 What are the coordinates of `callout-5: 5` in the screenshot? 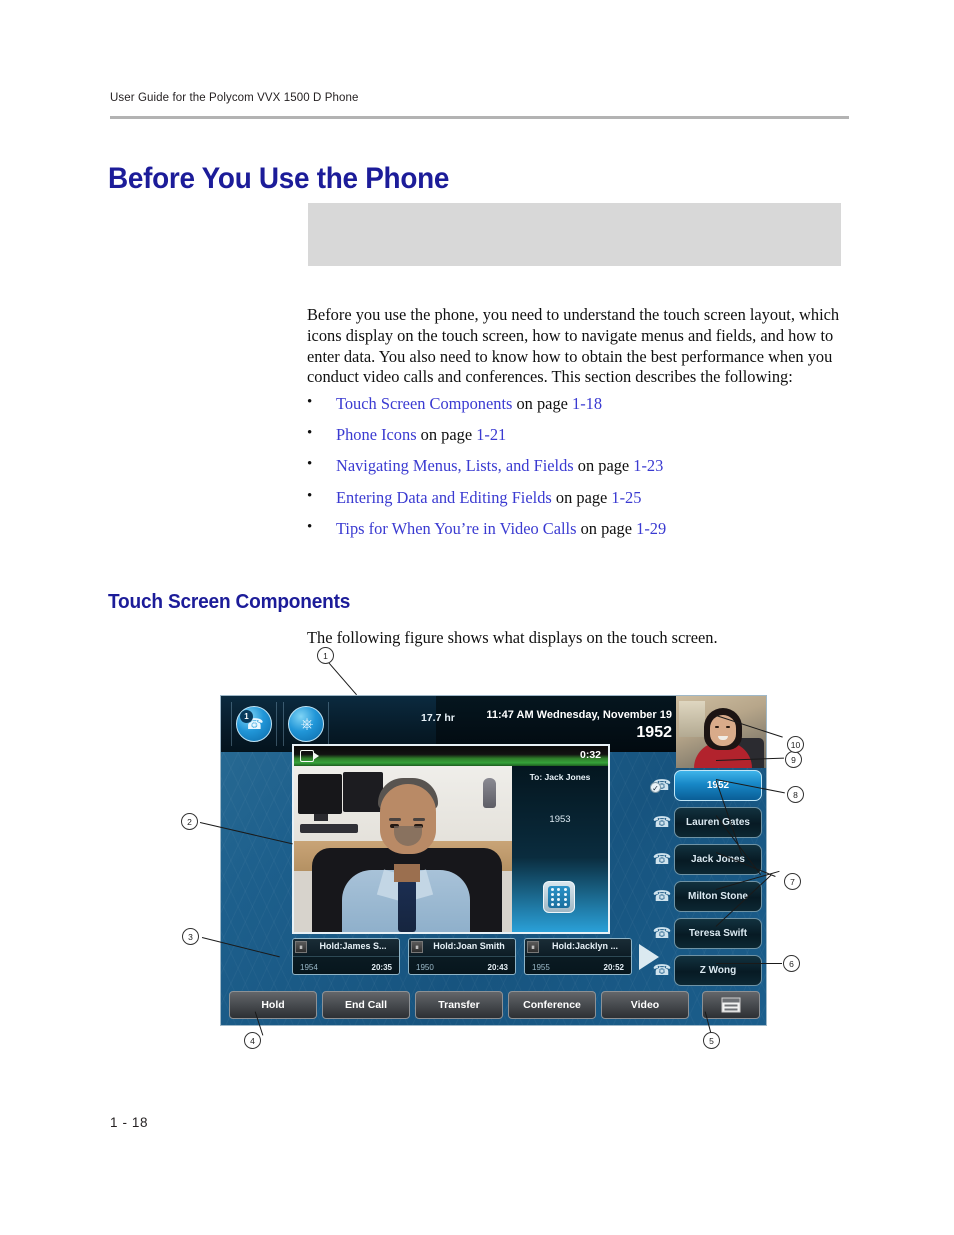 It's located at (711, 1040).